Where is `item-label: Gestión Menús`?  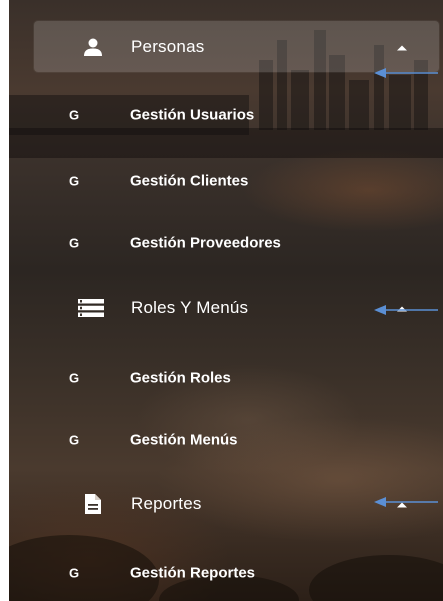
item-label: Gestión Menús is located at coordinates (184, 440).